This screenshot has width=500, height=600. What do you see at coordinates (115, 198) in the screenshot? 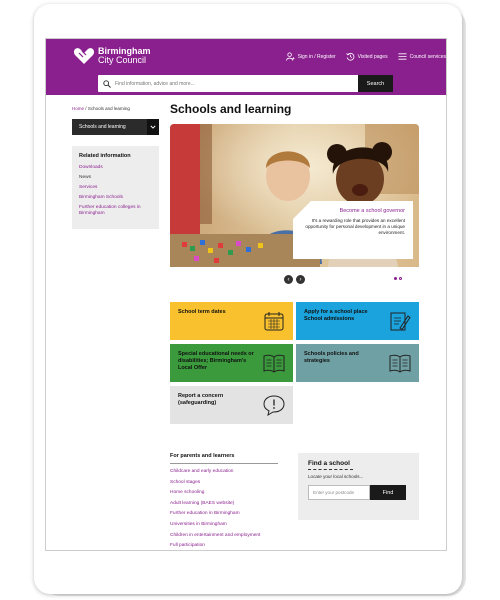
I see `related-link-birmingham-schools: Birmingham Schools` at bounding box center [115, 198].